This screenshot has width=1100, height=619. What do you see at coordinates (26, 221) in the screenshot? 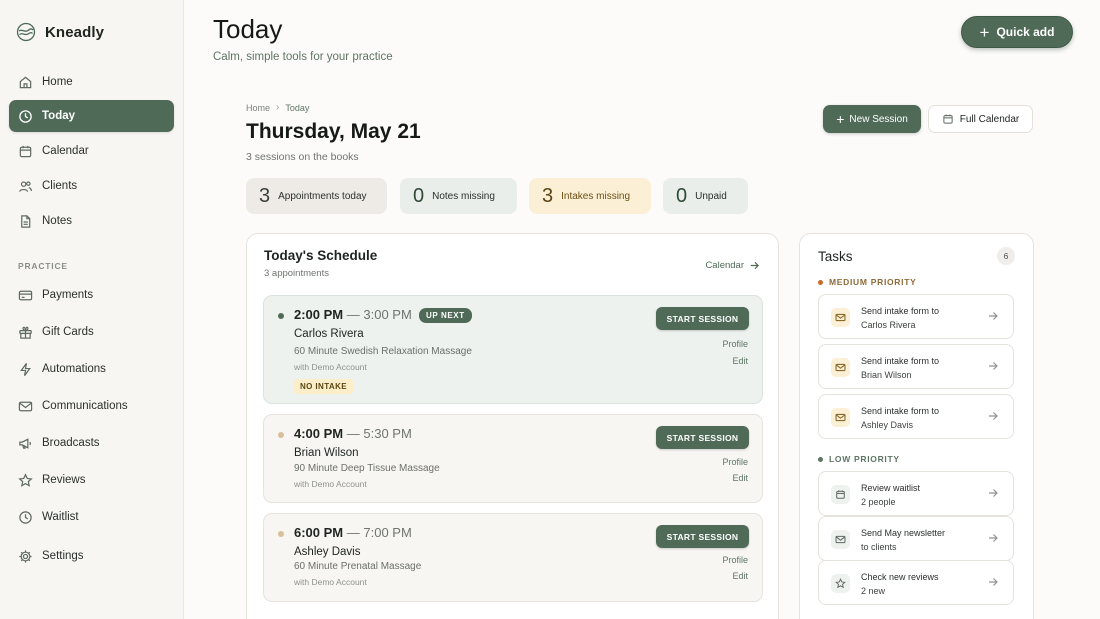
I see `document-icon` at bounding box center [26, 221].